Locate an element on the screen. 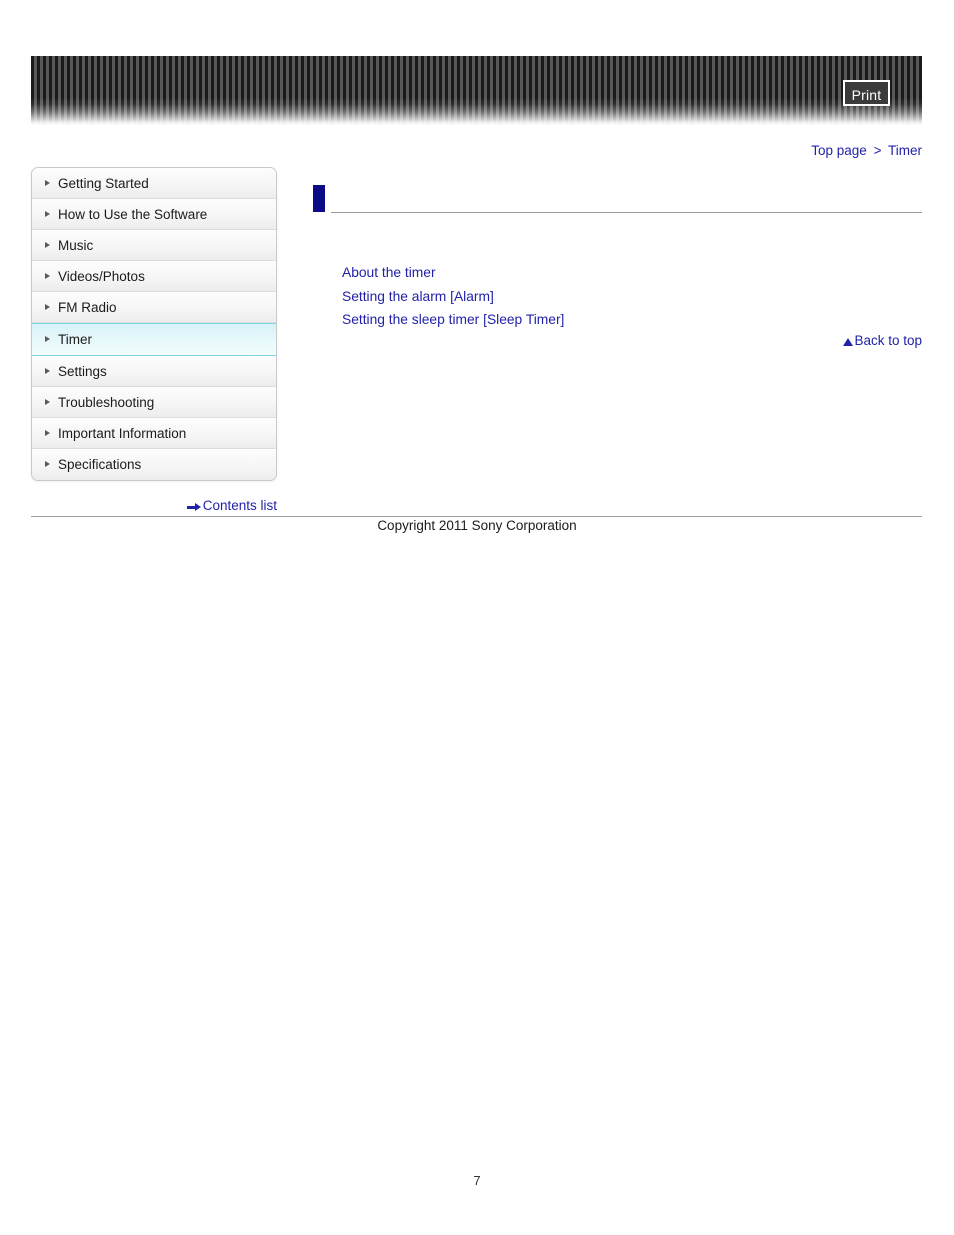 This screenshot has width=954, height=1235. topic-link-setting-the-sleep-timer: Setting the sleep timer [Sleep Timer] is located at coordinates (453, 320).